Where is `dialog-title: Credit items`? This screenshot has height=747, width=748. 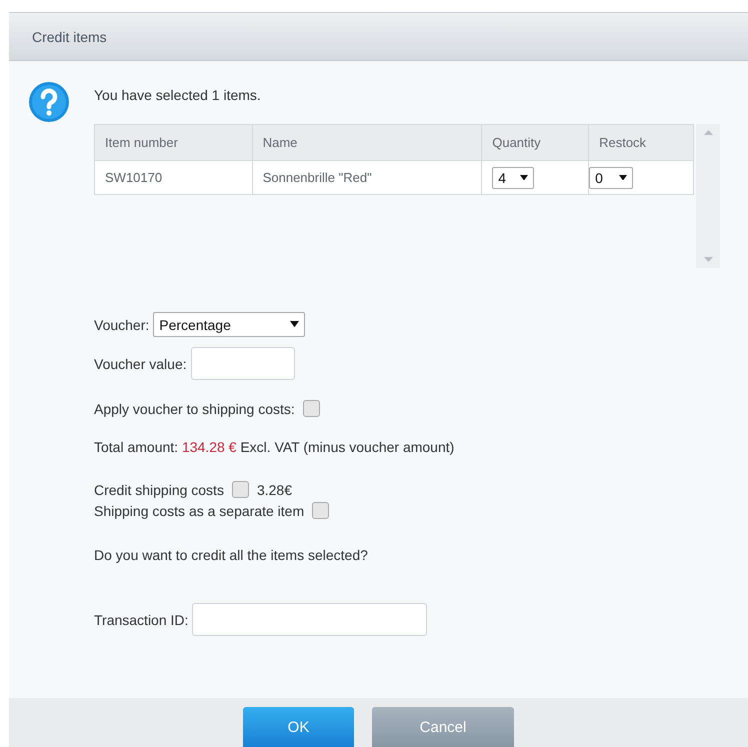
dialog-title: Credit items is located at coordinates (378, 37).